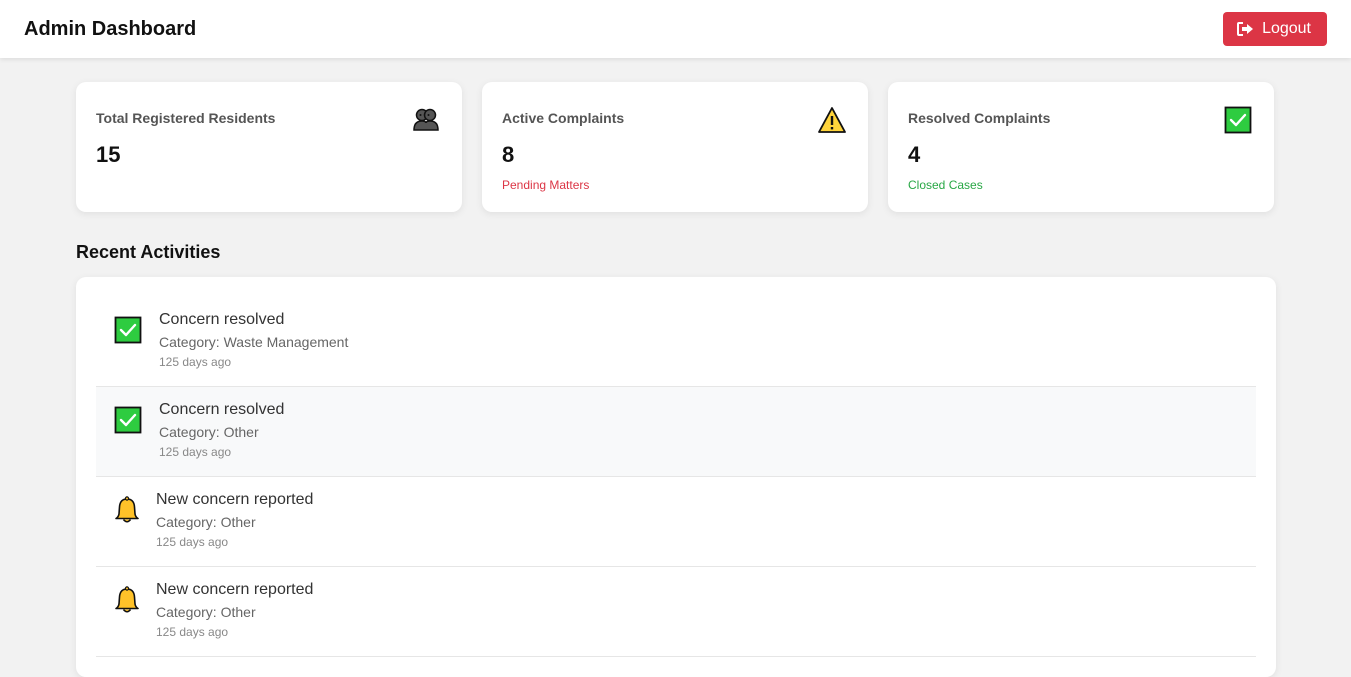 This screenshot has height=677, width=1351. I want to click on stat-title: Resolved Complaints, so click(979, 118).